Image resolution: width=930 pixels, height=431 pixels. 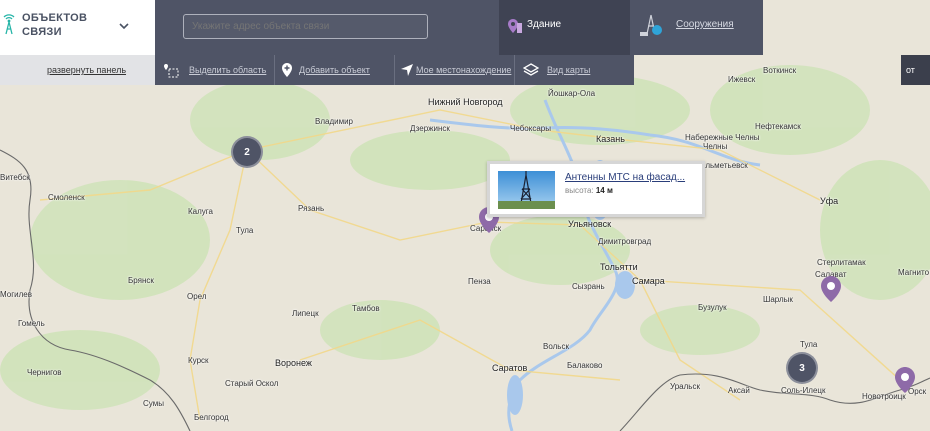 I want to click on city-label: Димитровград, so click(x=625, y=241).